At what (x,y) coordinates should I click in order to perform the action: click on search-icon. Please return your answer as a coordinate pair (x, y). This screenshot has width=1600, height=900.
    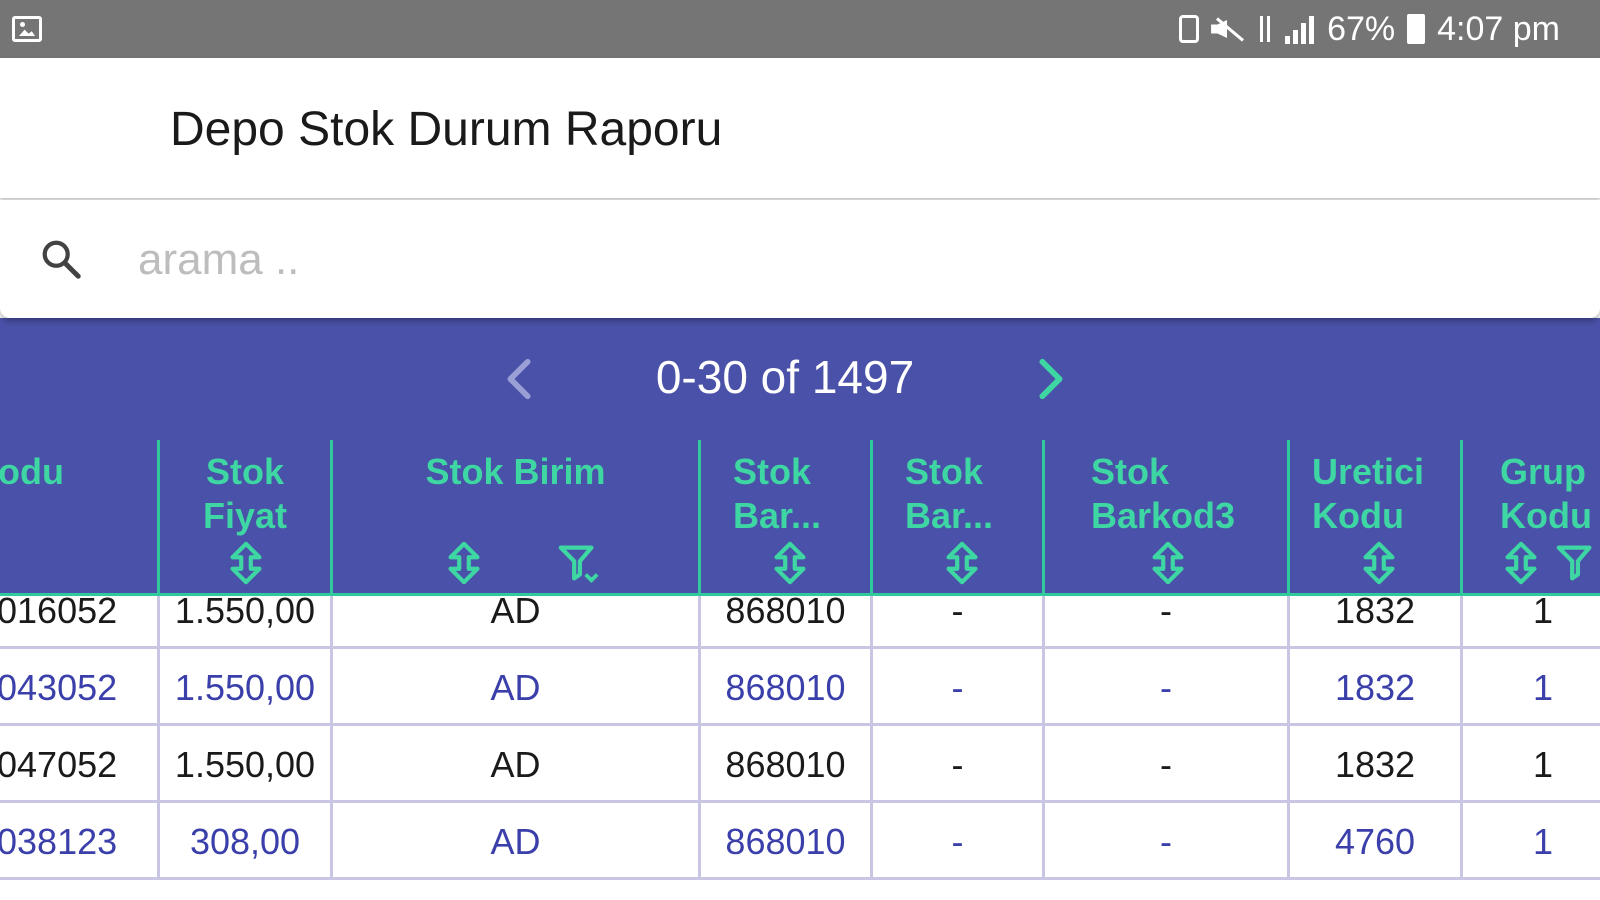
    Looking at the image, I should click on (61, 259).